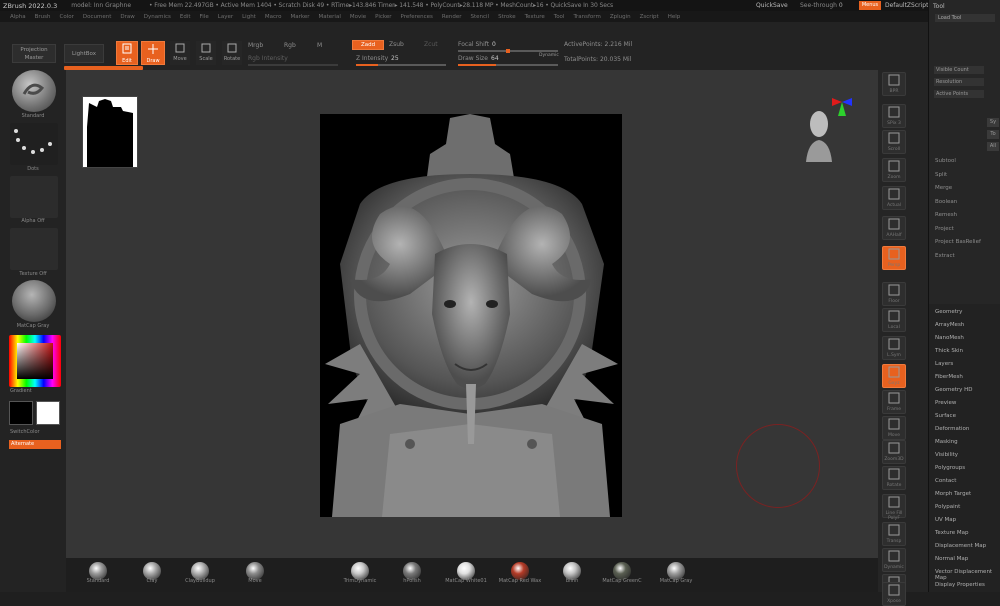 The height and width of the screenshot is (606, 1000). Describe the element at coordinates (152, 573) in the screenshot. I see `material-clay: Clay` at that location.